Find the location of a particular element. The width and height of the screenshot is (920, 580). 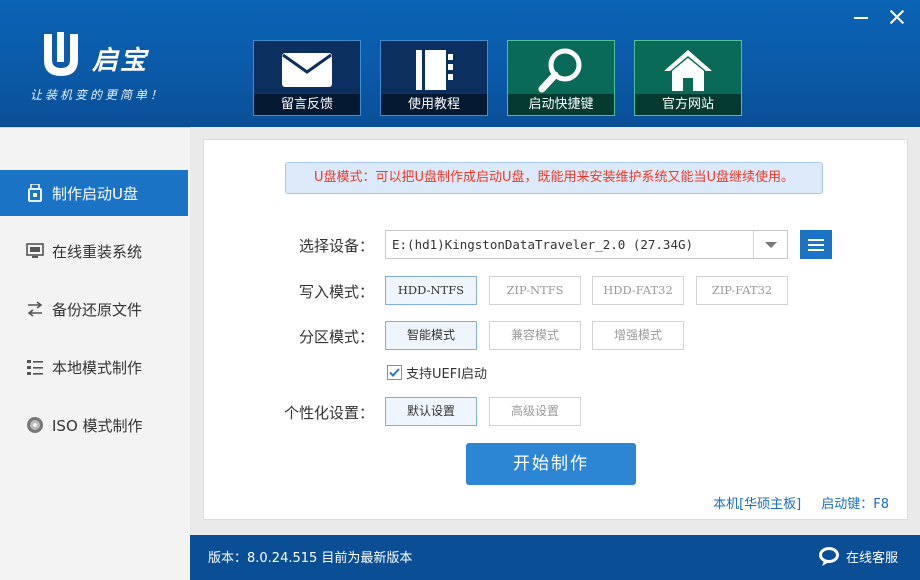

partition-mode-enhanced: 增强模式 is located at coordinates (638, 335).